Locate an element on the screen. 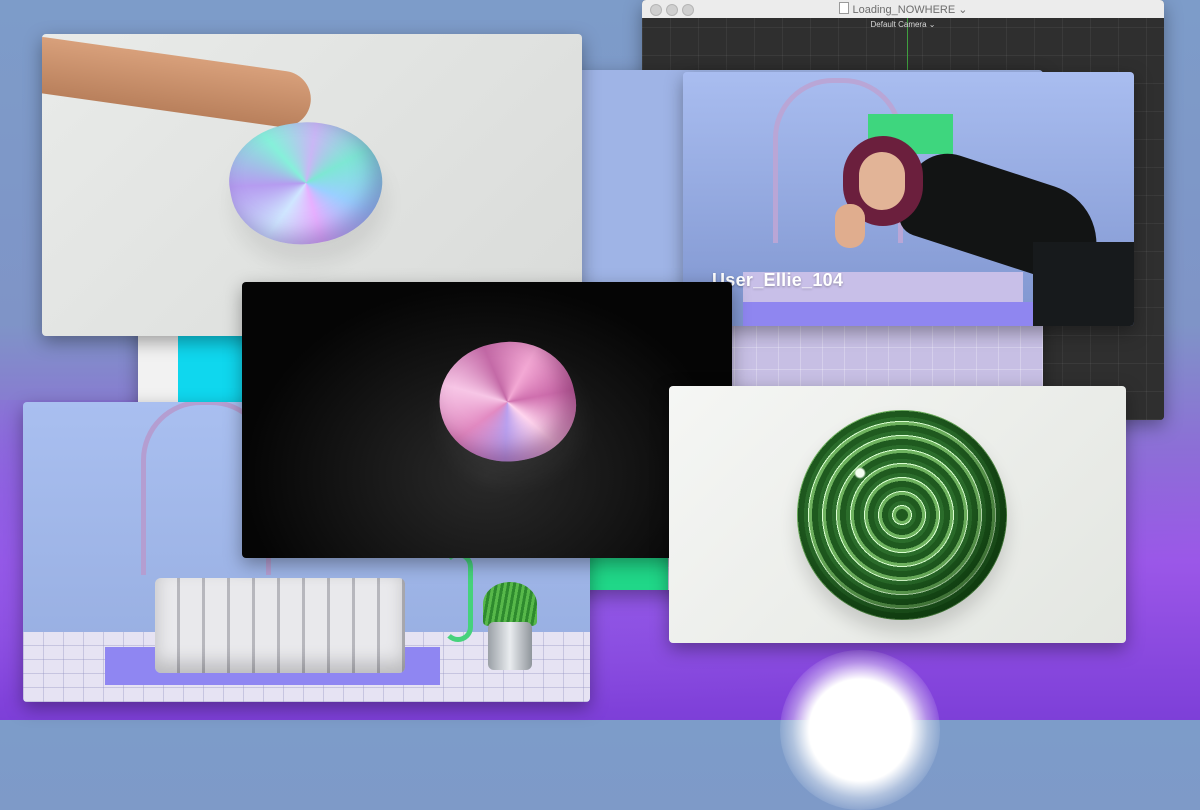 The width and height of the screenshot is (1200, 810). chrome-sculpture is located at coordinates (280, 625).